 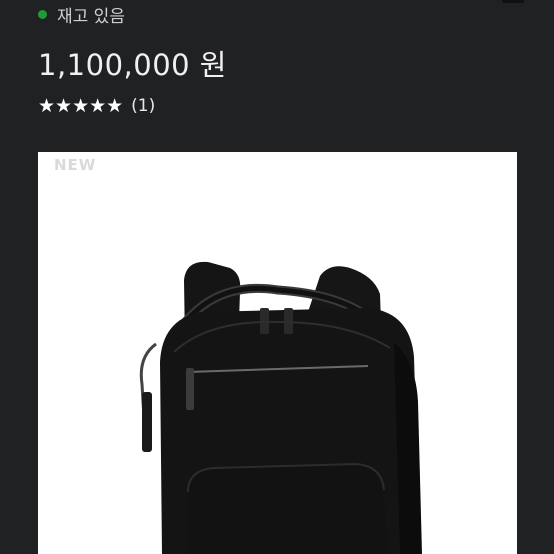 I want to click on review-count: (1), so click(x=143, y=106).